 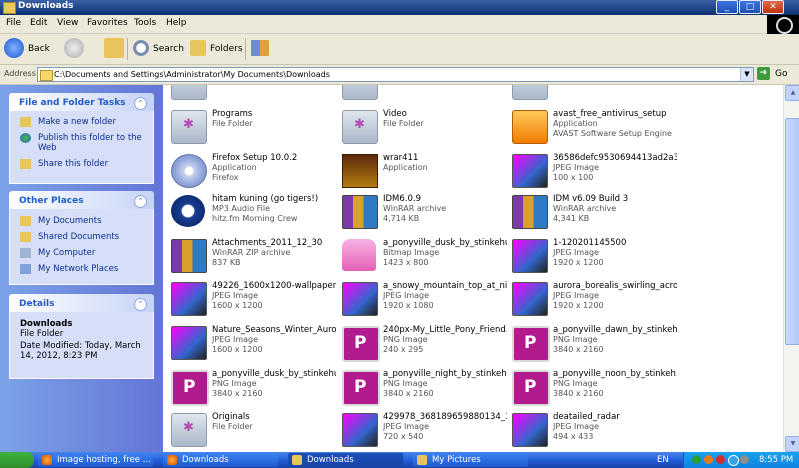 I want to click on panel-header: File and Folder Tasks ⌃, so click(x=81, y=102).